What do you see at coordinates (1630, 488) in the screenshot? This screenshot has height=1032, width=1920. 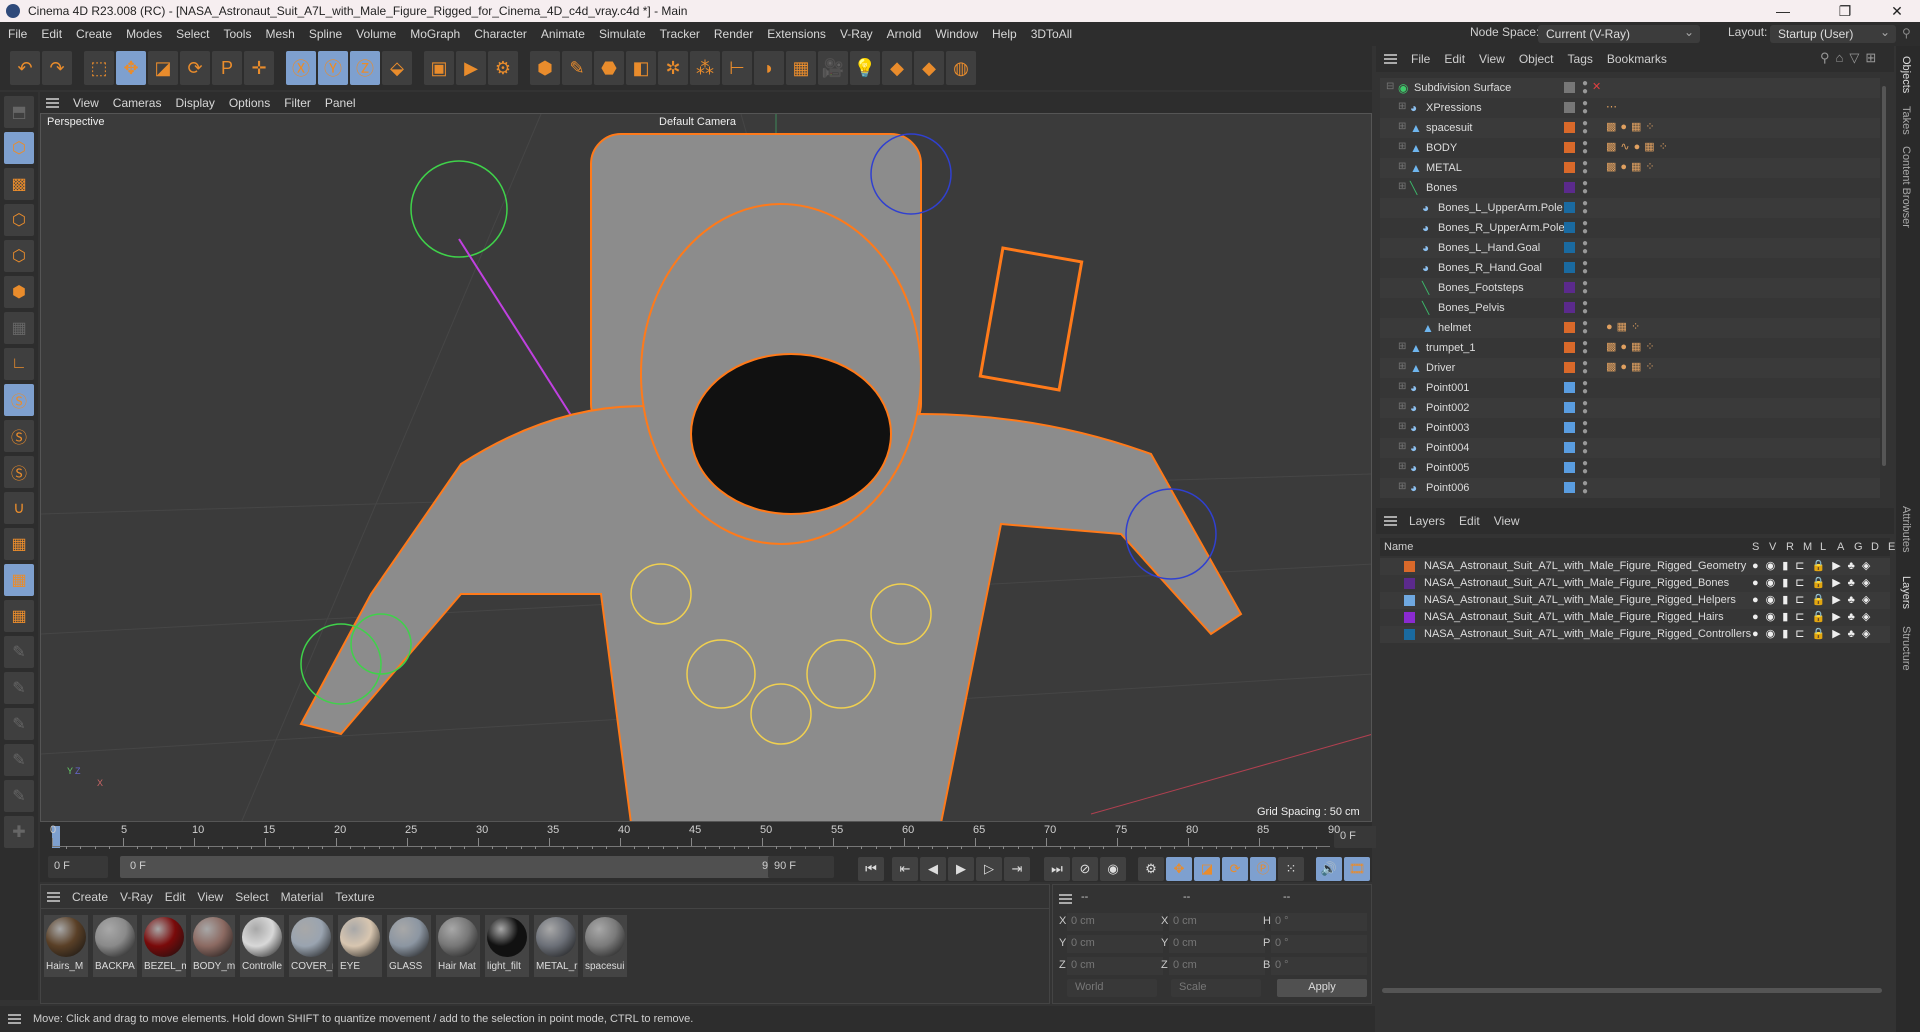 I see `object-row: ⊞ ◕ Point006 ● ●` at bounding box center [1630, 488].